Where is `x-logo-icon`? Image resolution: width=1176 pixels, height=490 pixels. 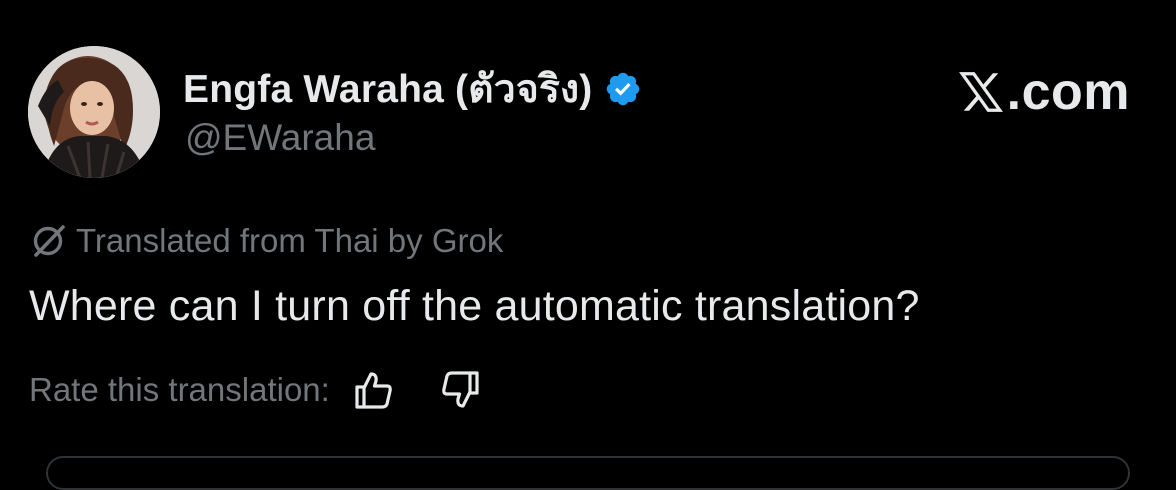 x-logo-icon is located at coordinates (981, 92).